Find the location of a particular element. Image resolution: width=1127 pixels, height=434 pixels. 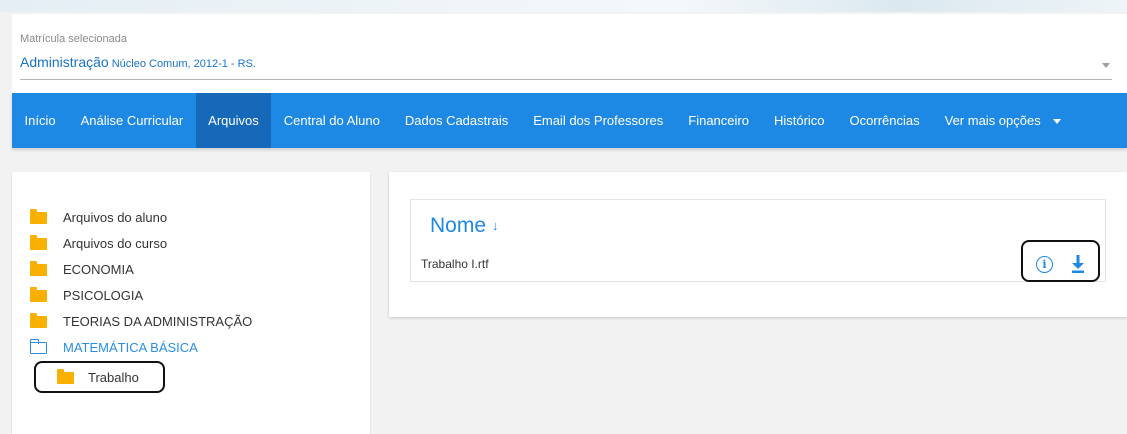

enrollment-label: Matrícula selecionada is located at coordinates (74, 39).